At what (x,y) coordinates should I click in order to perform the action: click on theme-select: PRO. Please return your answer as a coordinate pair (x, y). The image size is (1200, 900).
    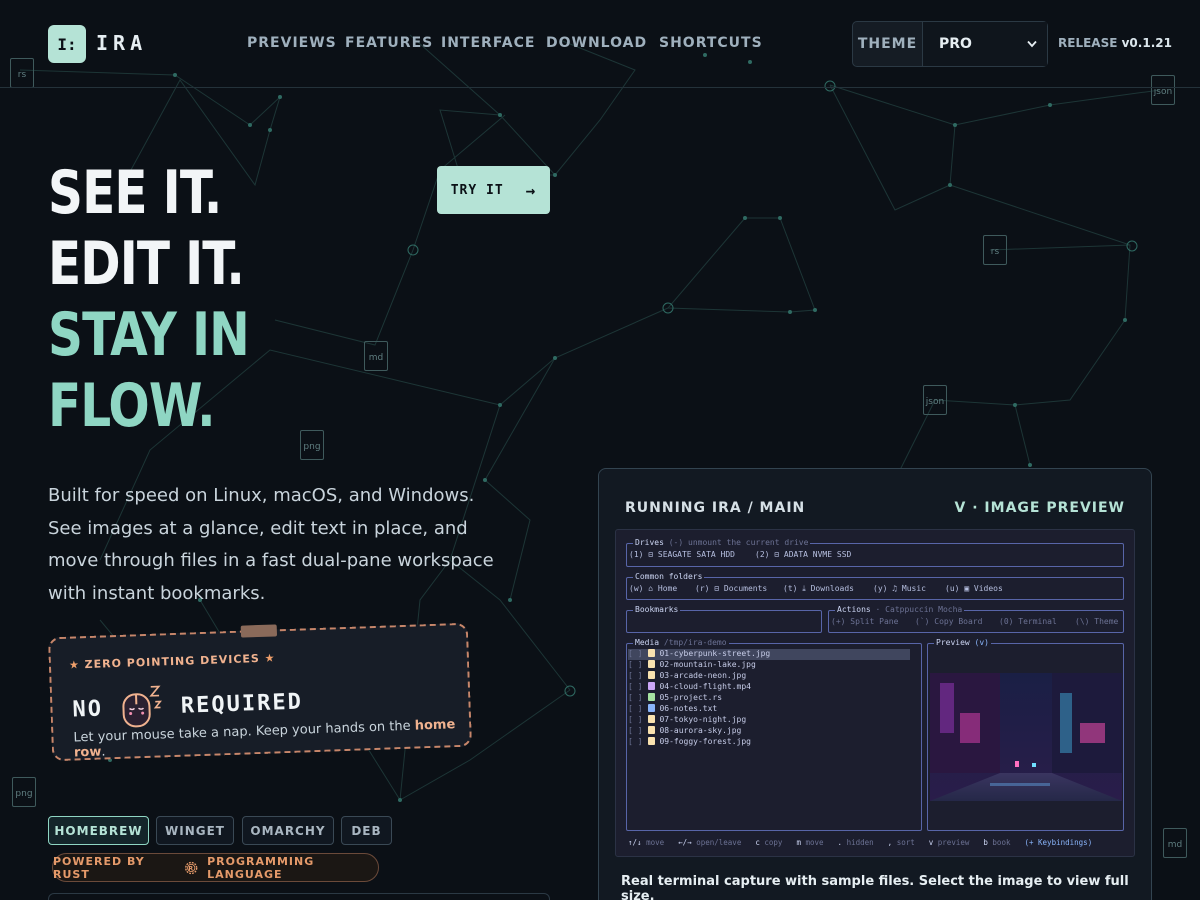
    Looking at the image, I should click on (985, 44).